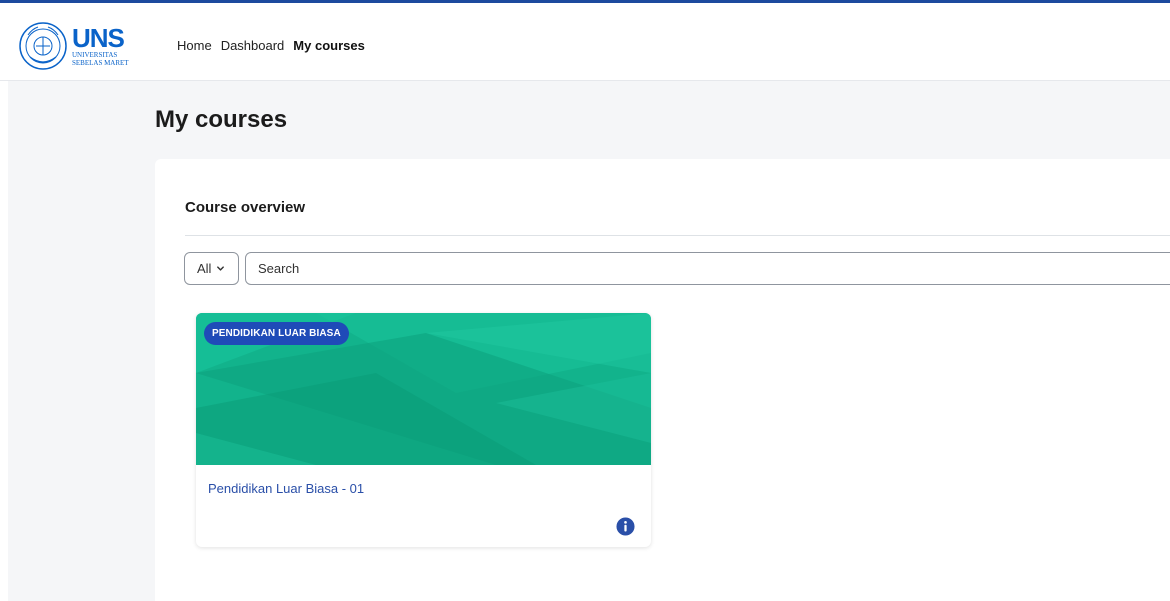  Describe the element at coordinates (329, 45) in the screenshot. I see `nav-my-courses: My courses` at that location.